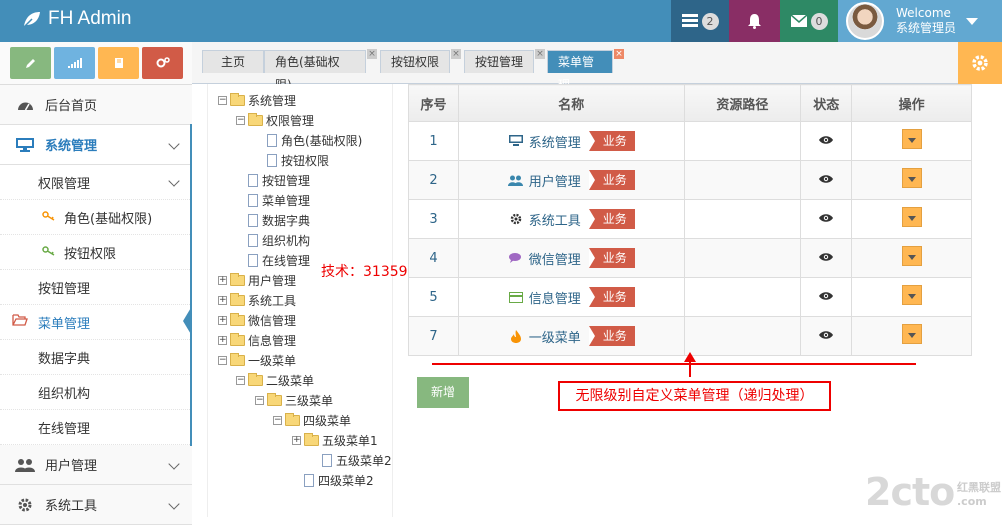  What do you see at coordinates (275, 380) in the screenshot?
I see `tree-node: − 二级菜单` at bounding box center [275, 380].